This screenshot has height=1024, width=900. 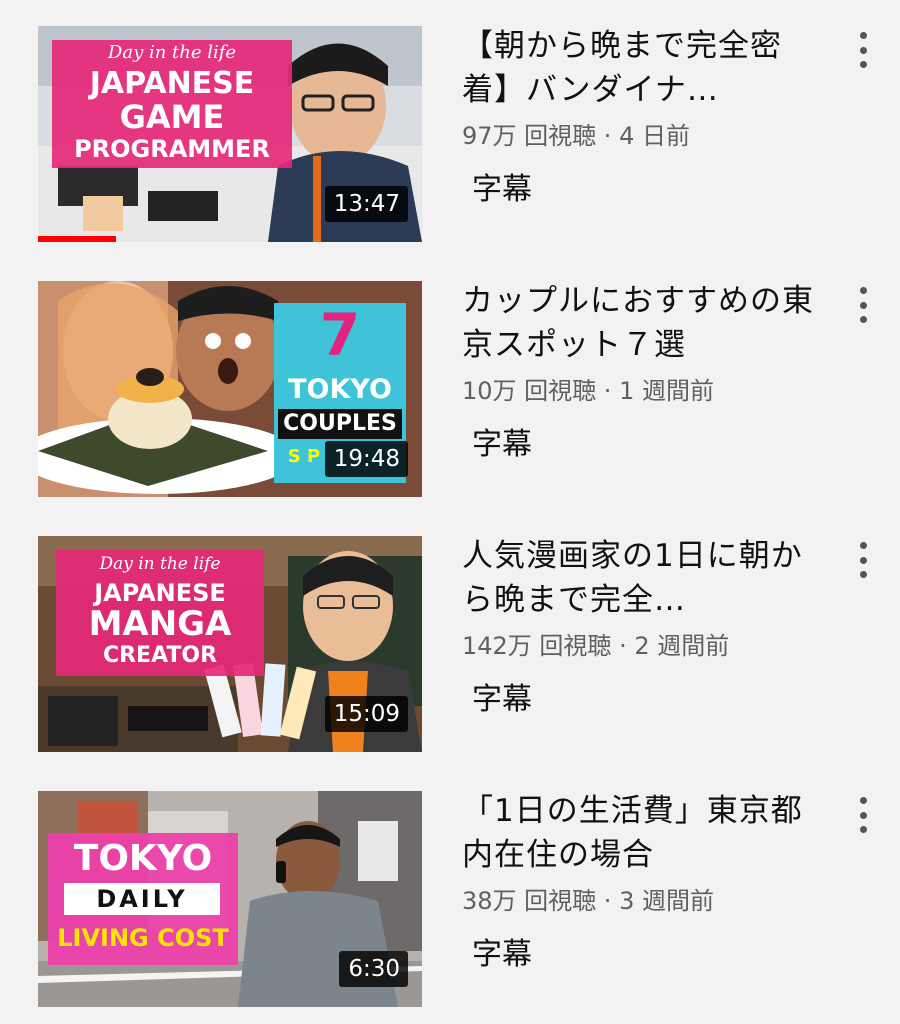 I want to click on watch-progress-bar, so click(x=77, y=239).